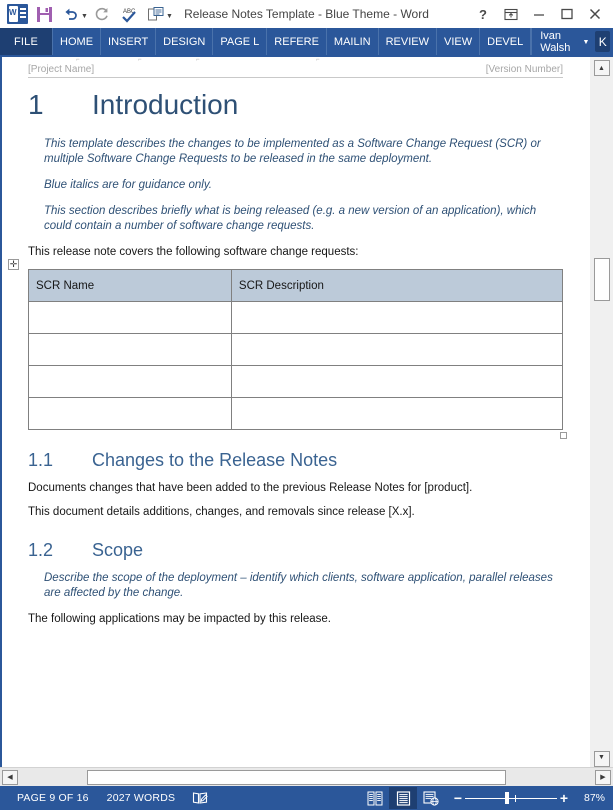 This screenshot has width=613, height=810. Describe the element at coordinates (296, 777) in the screenshot. I see `horizontal-scroll-thumb` at that location.